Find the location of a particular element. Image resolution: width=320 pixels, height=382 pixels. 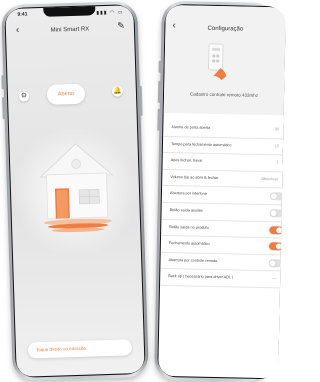

setting-value: 15 is located at coordinates (277, 146).